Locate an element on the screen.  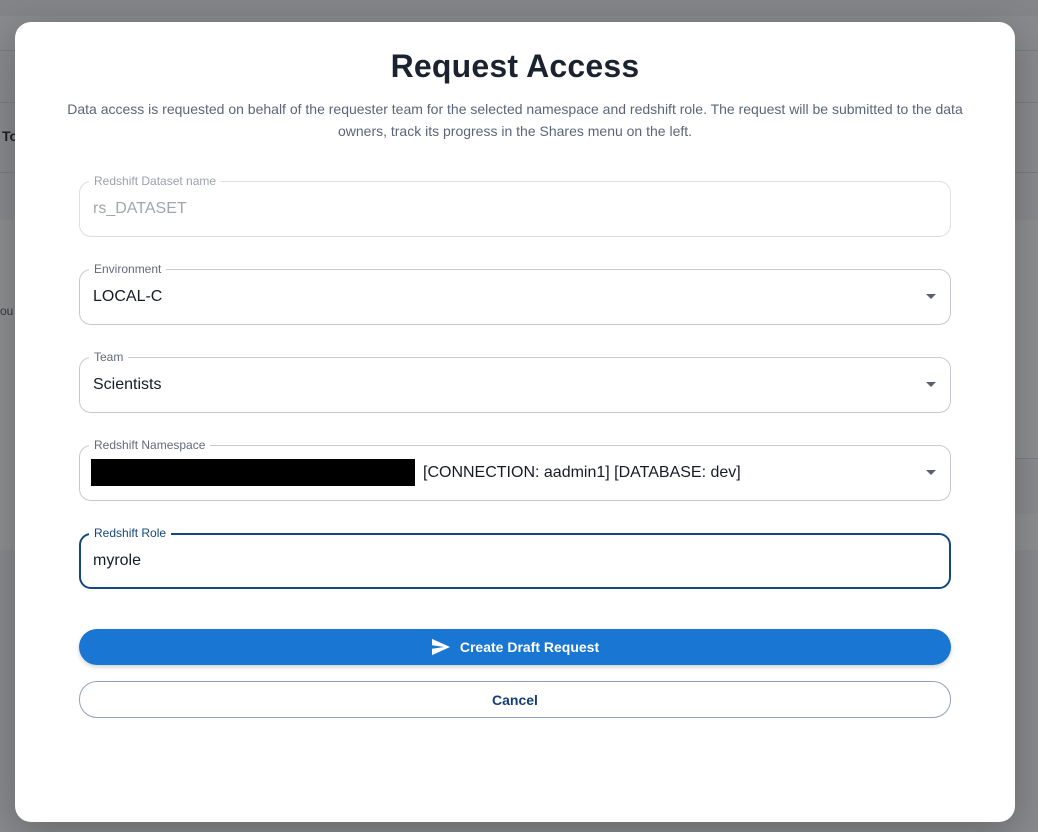
create-draft-request-button: Create Draft Request is located at coordinates (515, 647).